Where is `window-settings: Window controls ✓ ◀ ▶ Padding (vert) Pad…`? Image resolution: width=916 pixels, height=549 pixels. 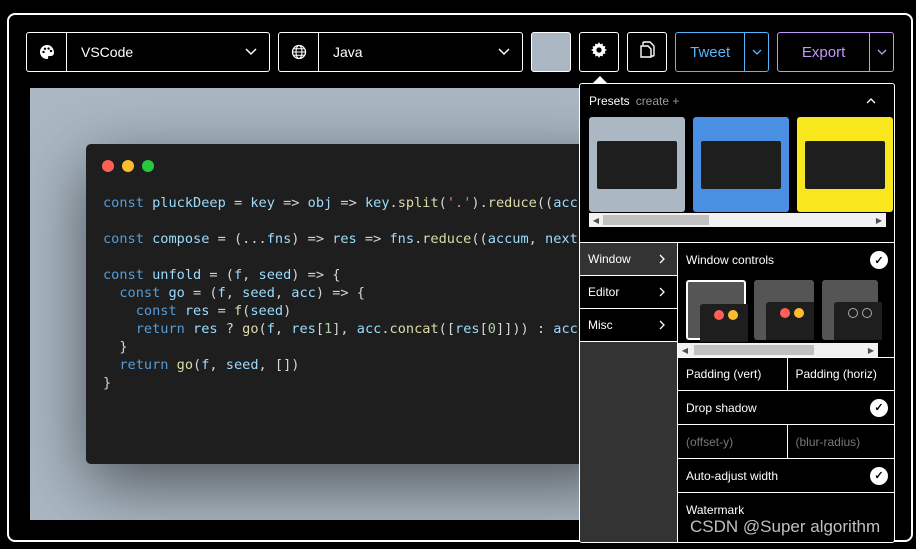 window-settings: Window controls ✓ ◀ ▶ Padding (vert) Pad… is located at coordinates (786, 385).